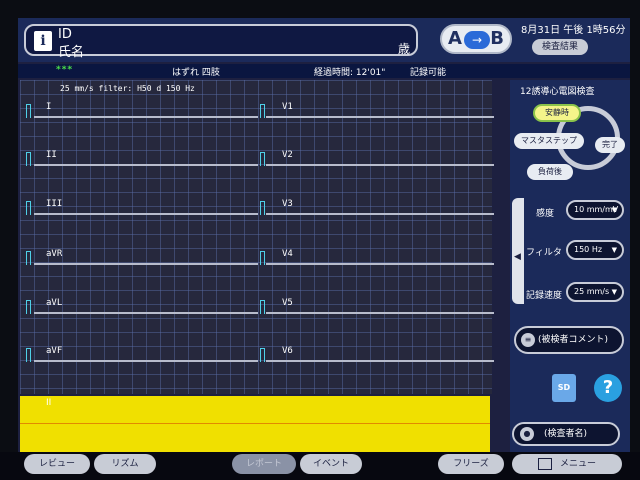  Describe the element at coordinates (43, 41) in the screenshot. I see `info-icon: i` at that location.